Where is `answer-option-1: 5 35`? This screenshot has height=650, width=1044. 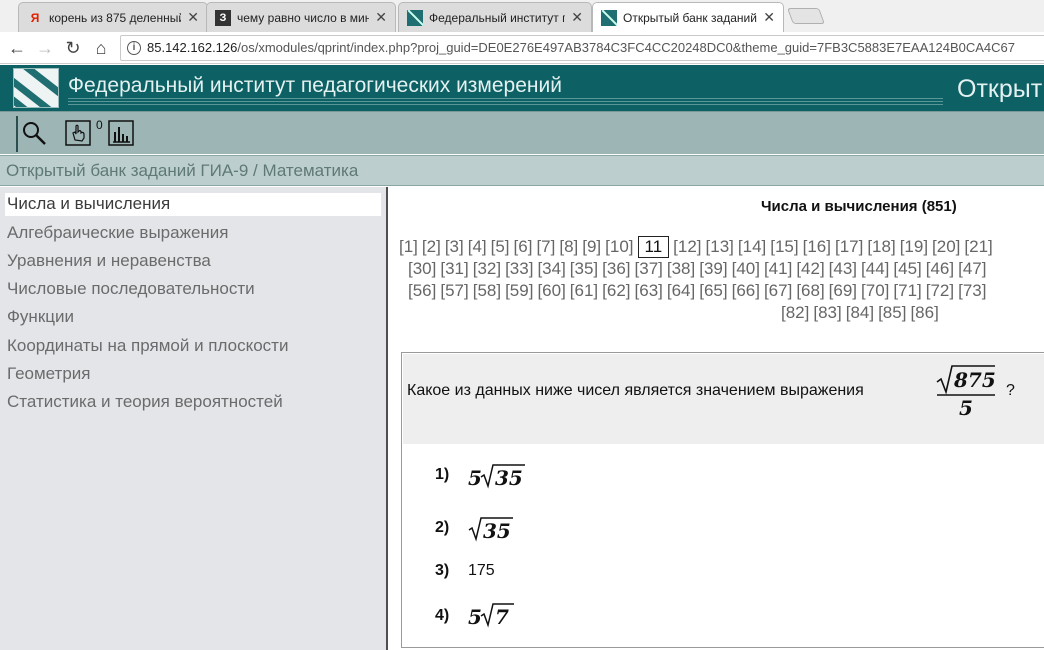
answer-option-1: 5 35 is located at coordinates (498, 475).